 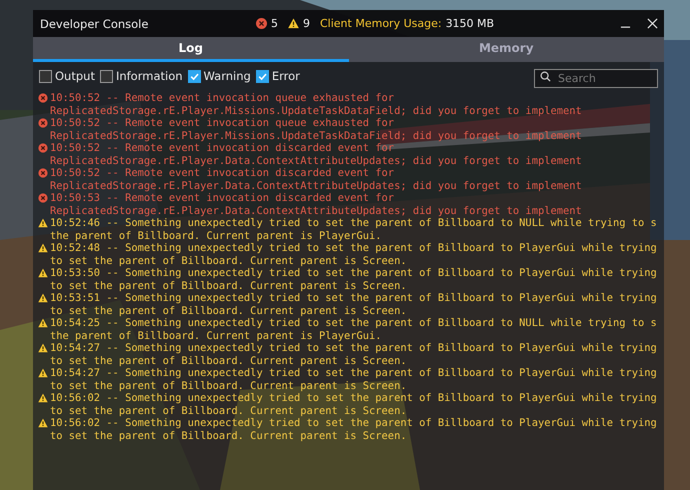 What do you see at coordinates (545, 76) in the screenshot?
I see `search-icon` at bounding box center [545, 76].